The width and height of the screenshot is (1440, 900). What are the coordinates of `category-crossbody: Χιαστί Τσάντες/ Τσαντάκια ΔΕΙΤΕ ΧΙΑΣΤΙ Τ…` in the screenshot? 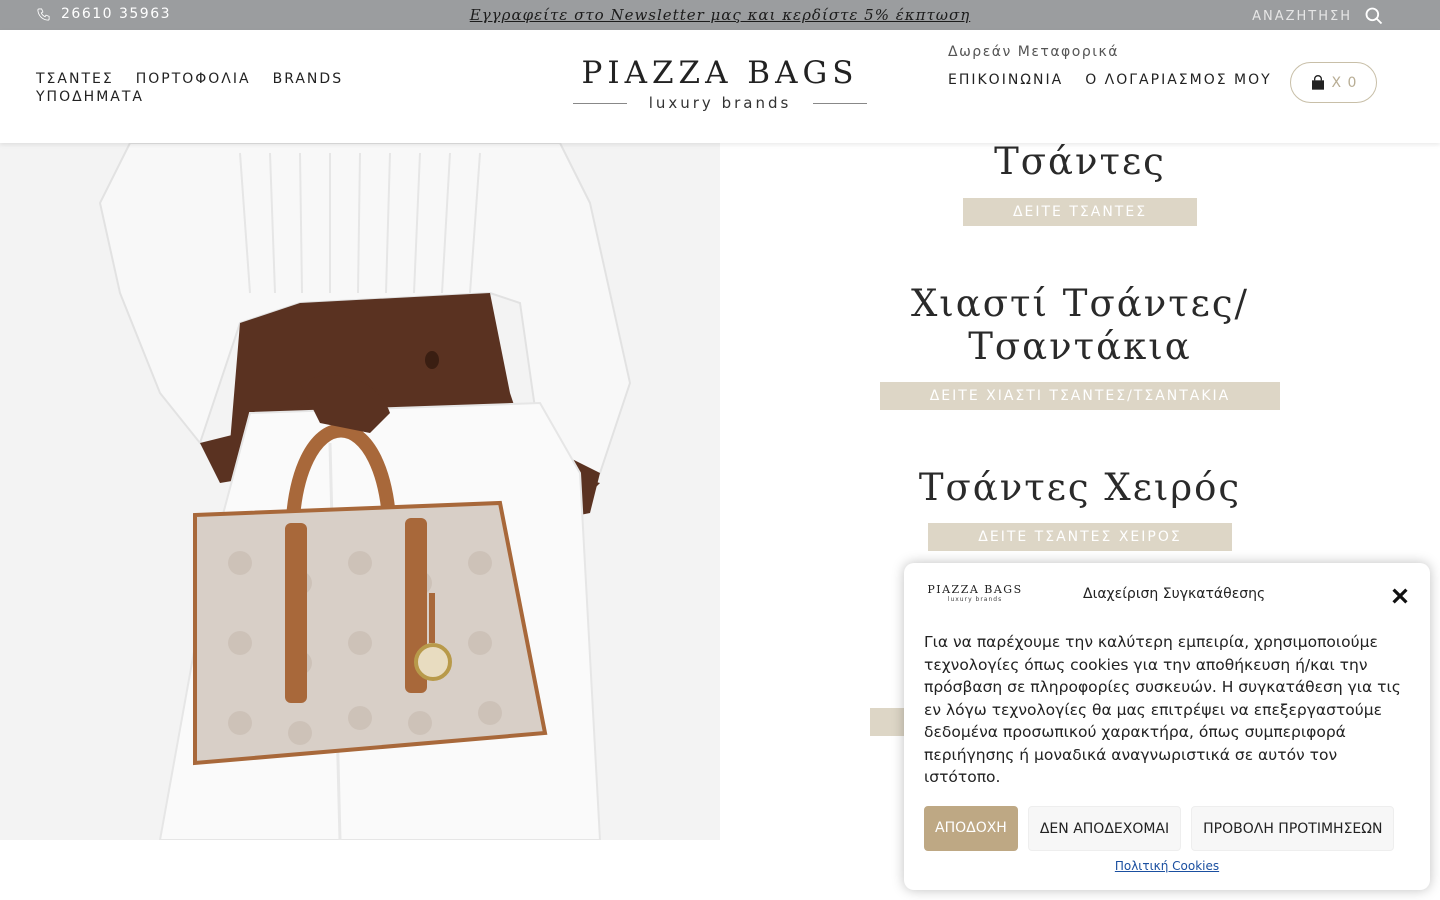 It's located at (1080, 346).